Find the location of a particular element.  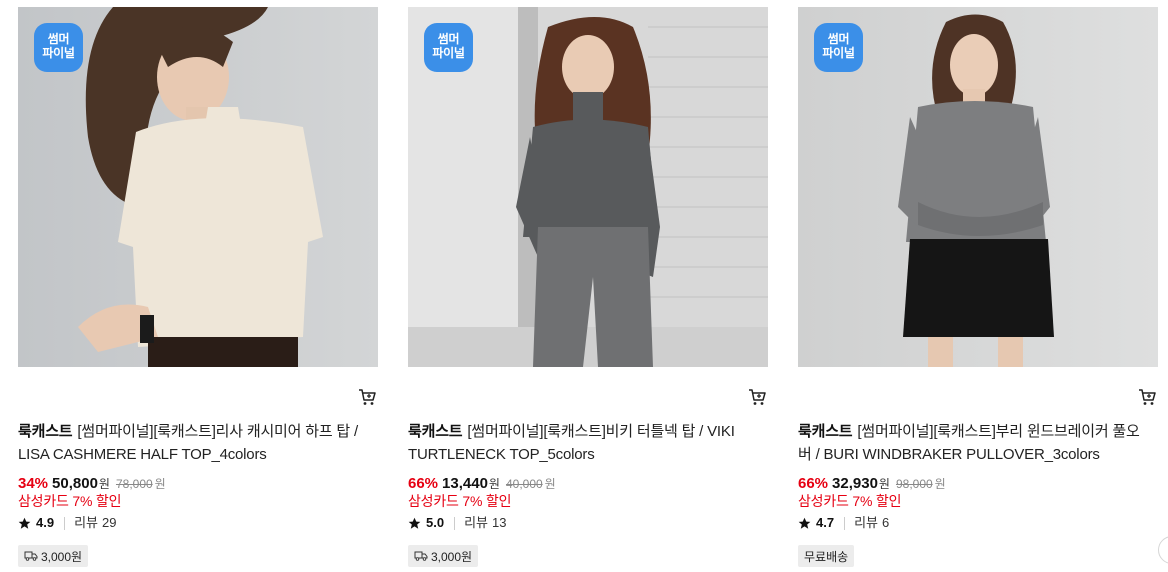

shipping-fee: 무료배송 is located at coordinates (826, 556).